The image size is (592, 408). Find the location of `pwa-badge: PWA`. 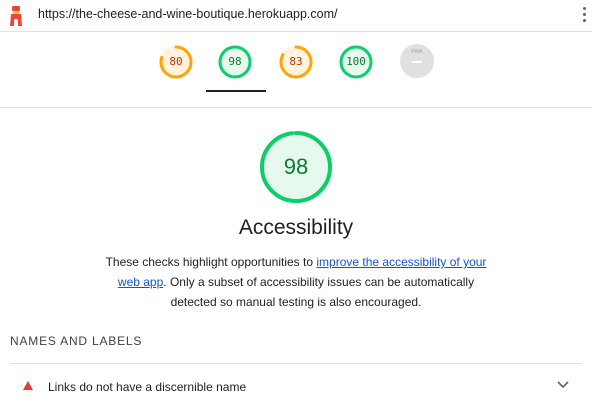

pwa-badge: PWA is located at coordinates (417, 61).